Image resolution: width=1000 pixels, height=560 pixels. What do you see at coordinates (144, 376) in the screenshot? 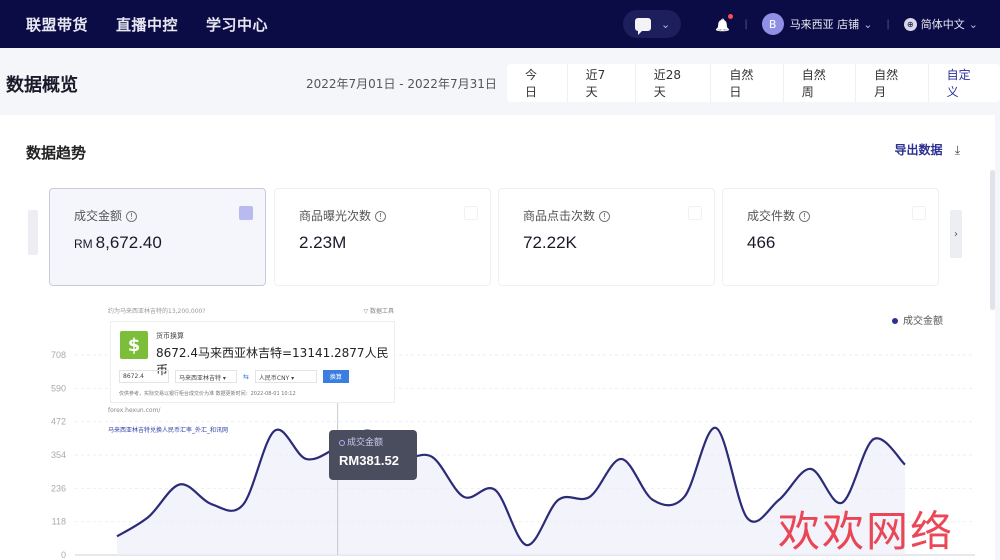
I see `amount-input: 8672.4` at bounding box center [144, 376].